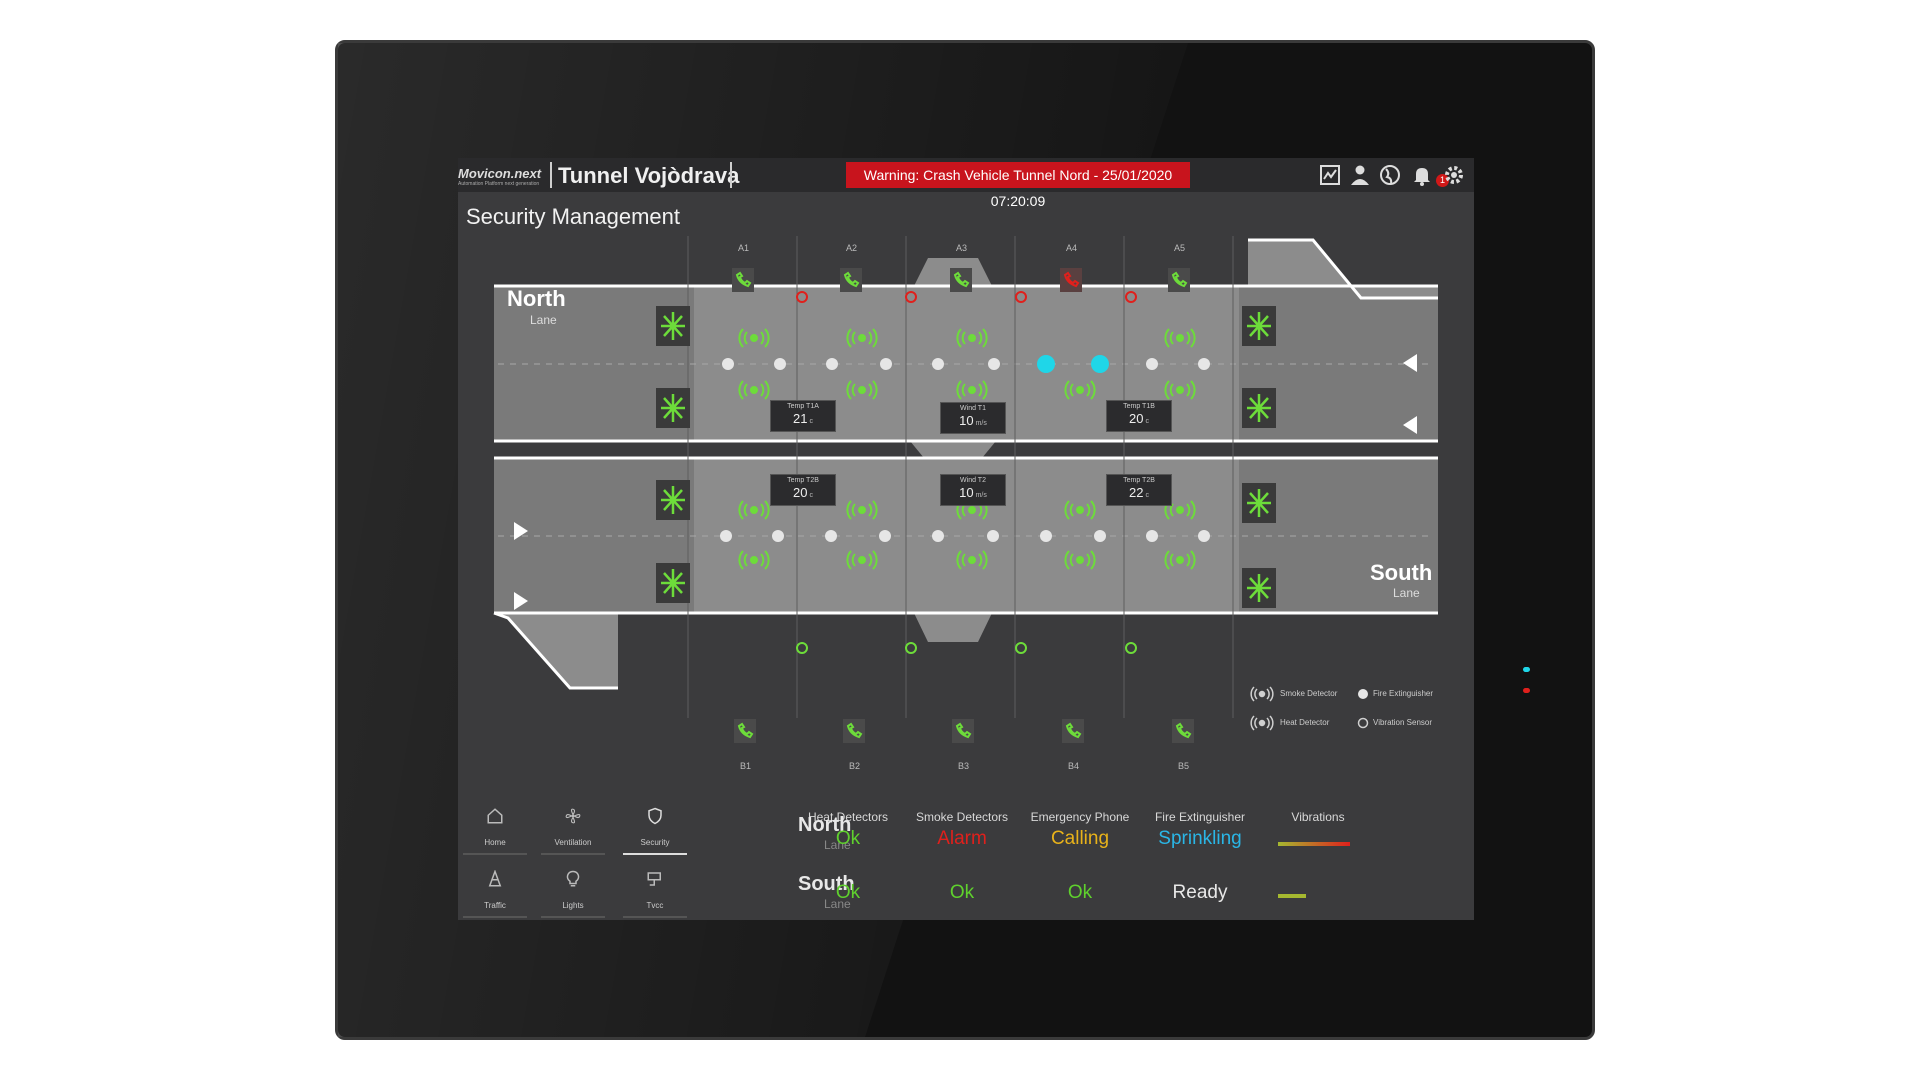 Image resolution: width=1920 pixels, height=1080 pixels. What do you see at coordinates (1139, 490) in the screenshot?
I see `temperature-sensor: Temp T2B 22 c` at bounding box center [1139, 490].